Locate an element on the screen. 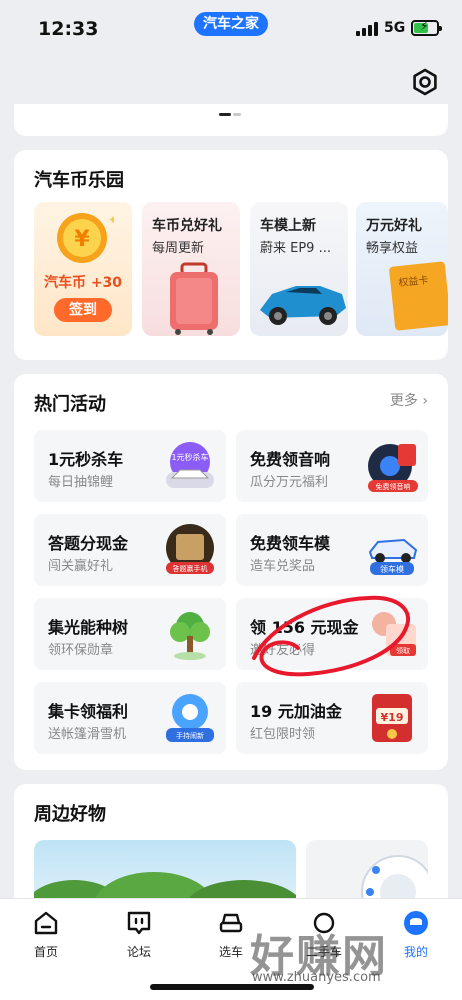 This screenshot has width=462, height=1000. quiz-phone-icon: 答题赢手机 is located at coordinates (190, 549).